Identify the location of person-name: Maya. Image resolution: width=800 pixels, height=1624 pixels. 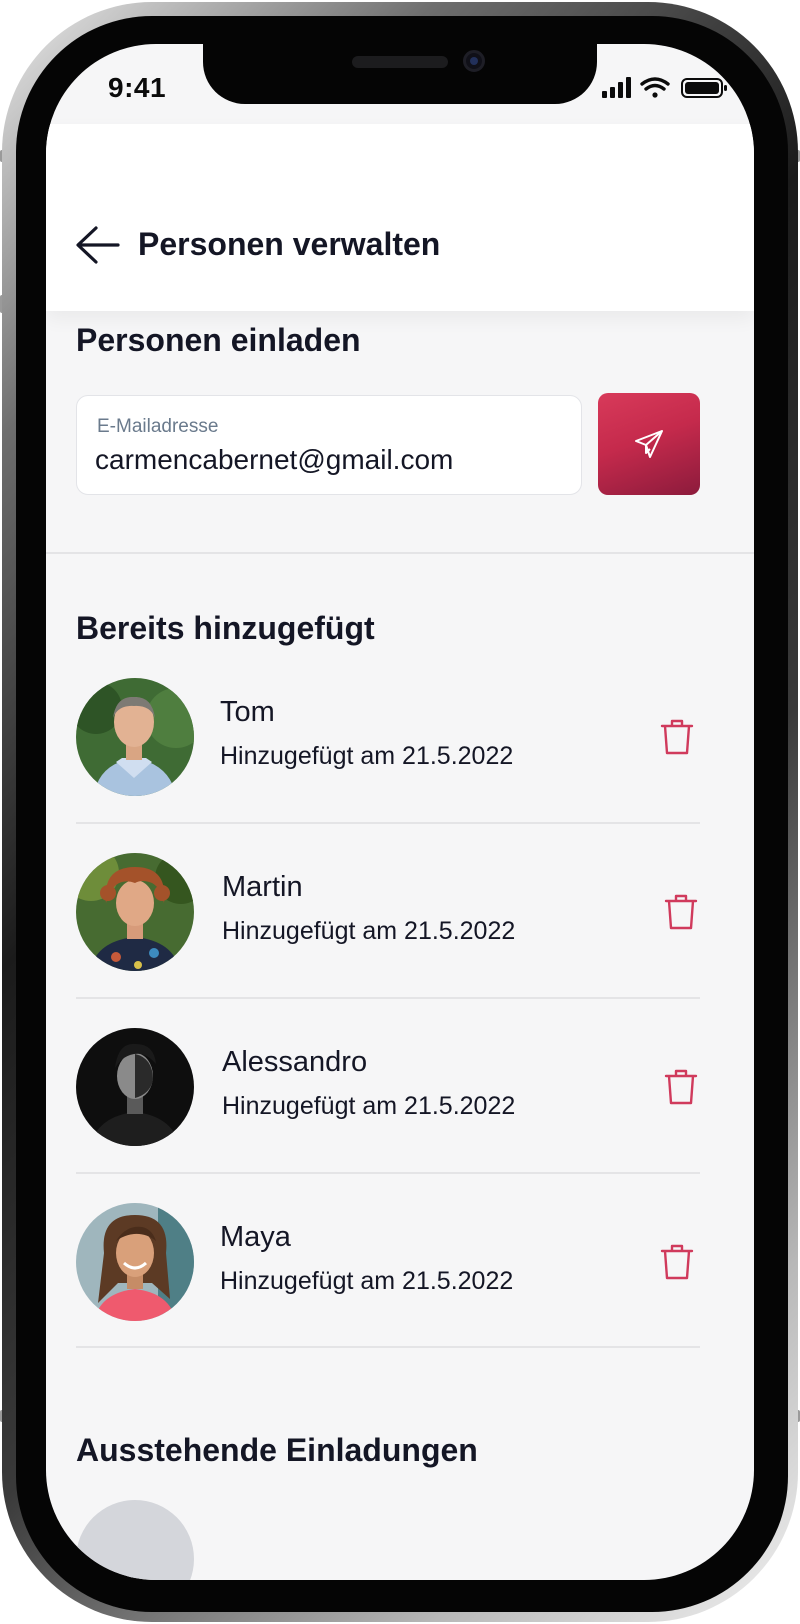
(255, 1237).